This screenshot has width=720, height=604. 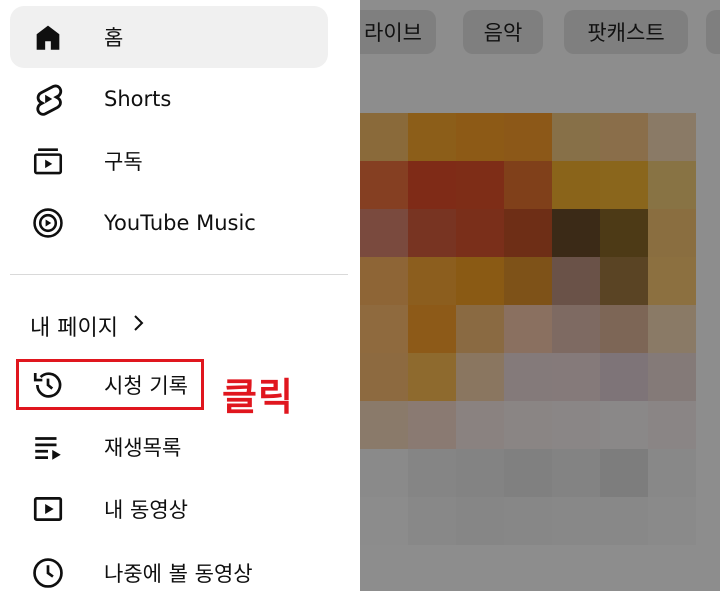 What do you see at coordinates (48, 161) in the screenshot?
I see `subscriptions-icon` at bounding box center [48, 161].